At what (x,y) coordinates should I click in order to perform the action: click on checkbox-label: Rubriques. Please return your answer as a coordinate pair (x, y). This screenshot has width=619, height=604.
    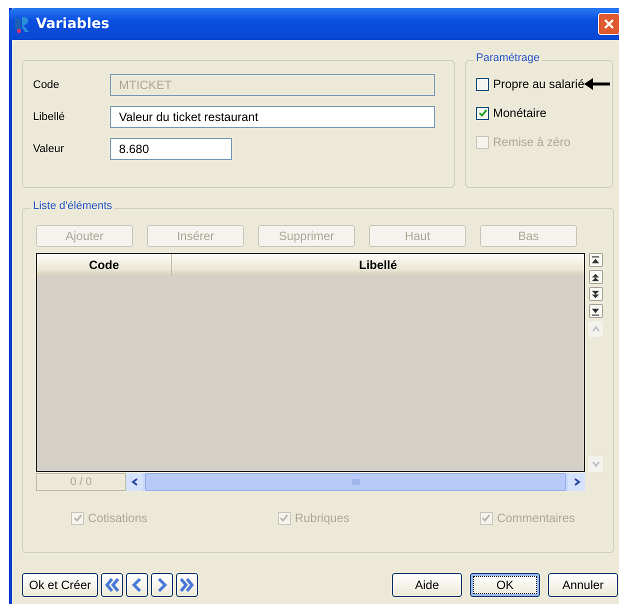
    Looking at the image, I should click on (322, 518).